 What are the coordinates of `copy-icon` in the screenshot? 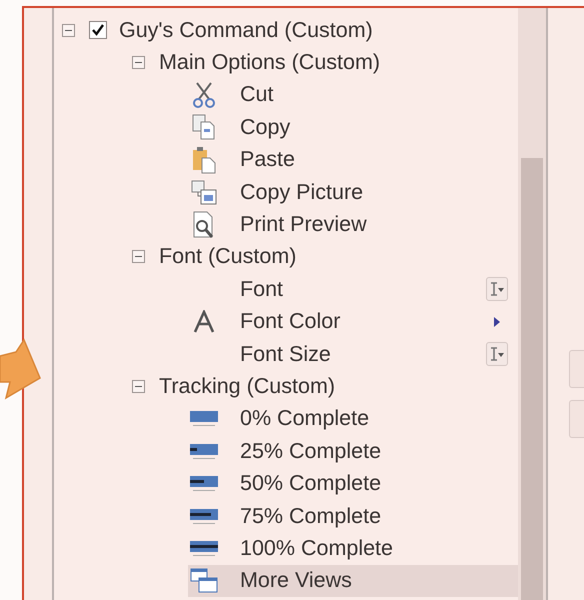 It's located at (204, 127).